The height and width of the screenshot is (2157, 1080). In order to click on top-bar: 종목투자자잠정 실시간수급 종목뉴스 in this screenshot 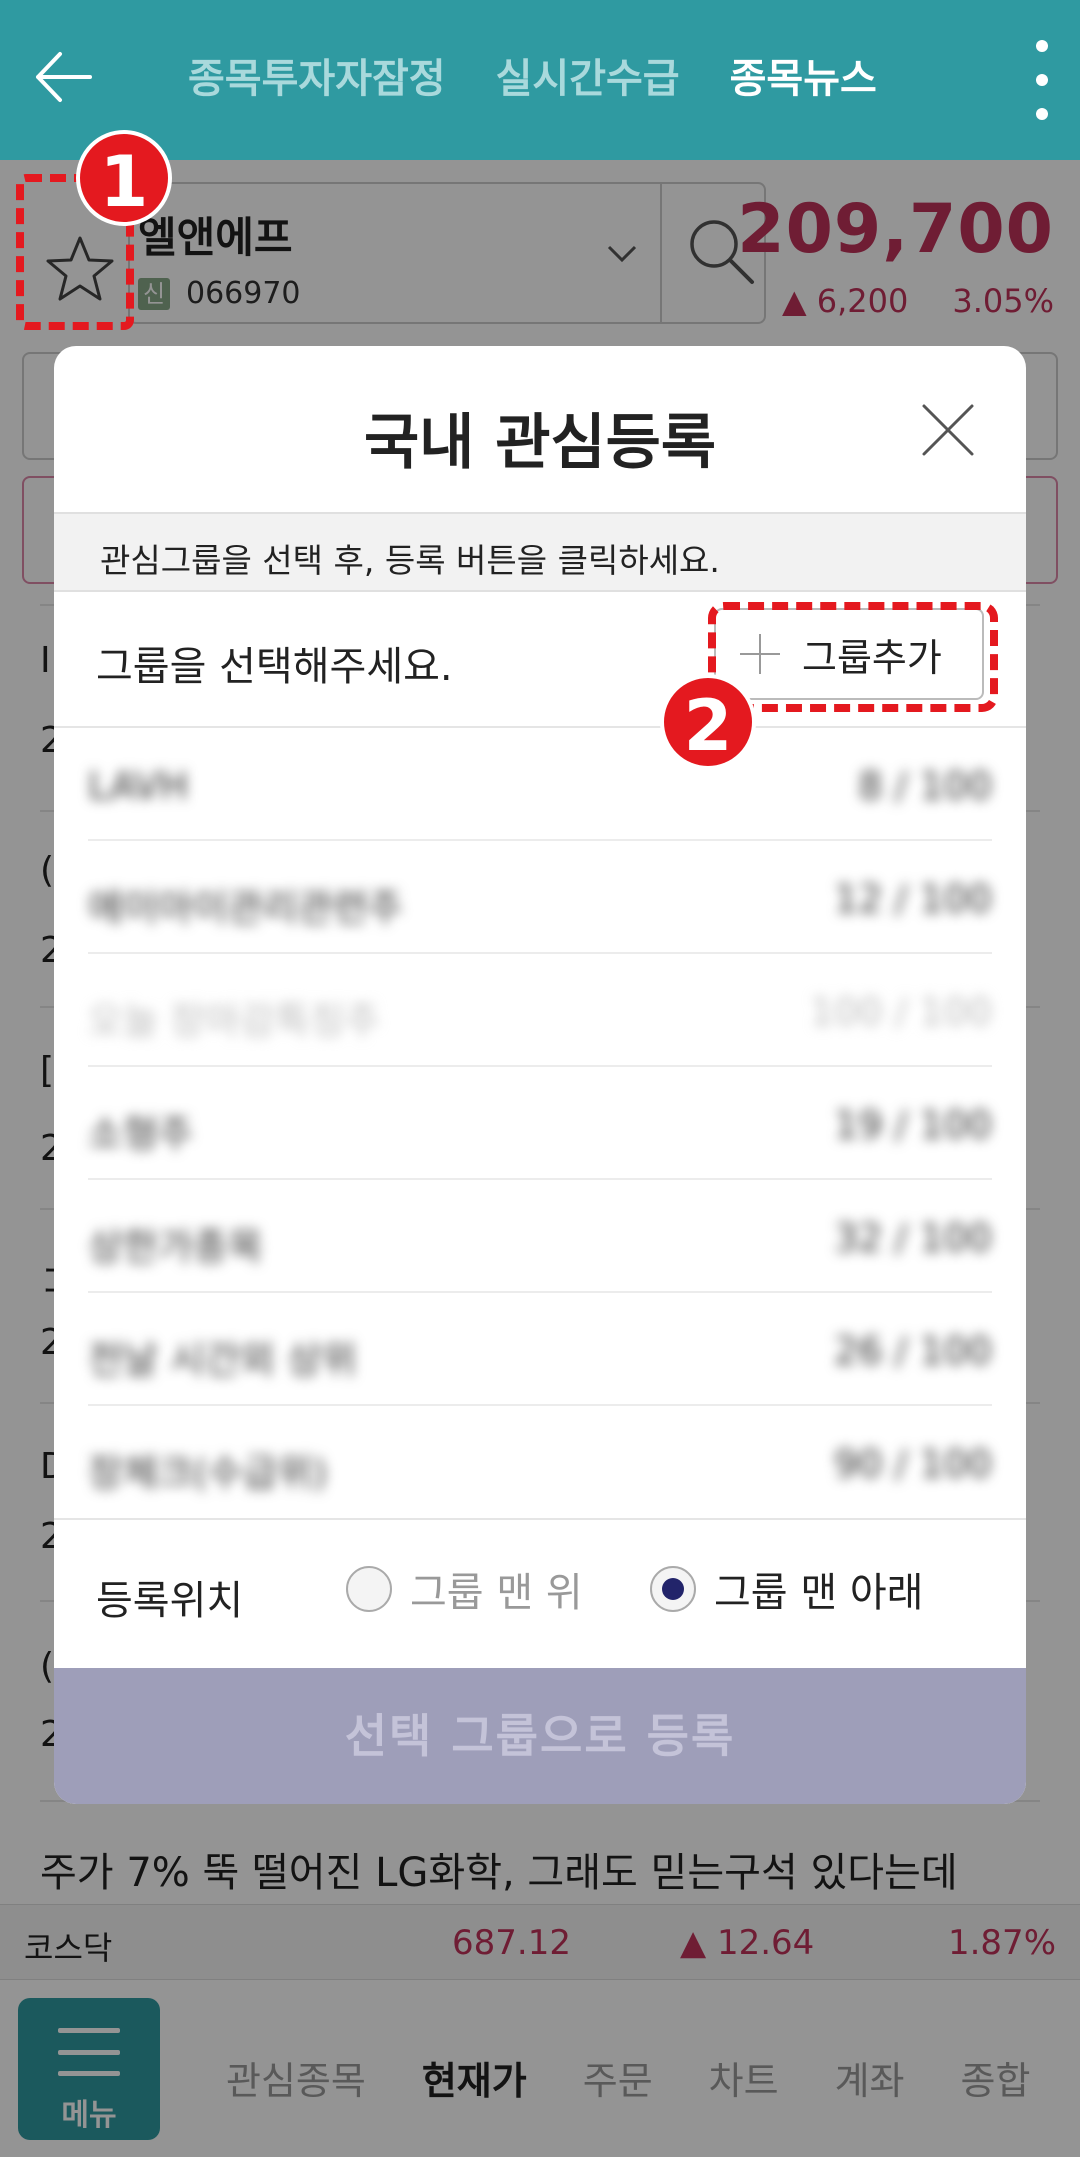, I will do `click(540, 80)`.